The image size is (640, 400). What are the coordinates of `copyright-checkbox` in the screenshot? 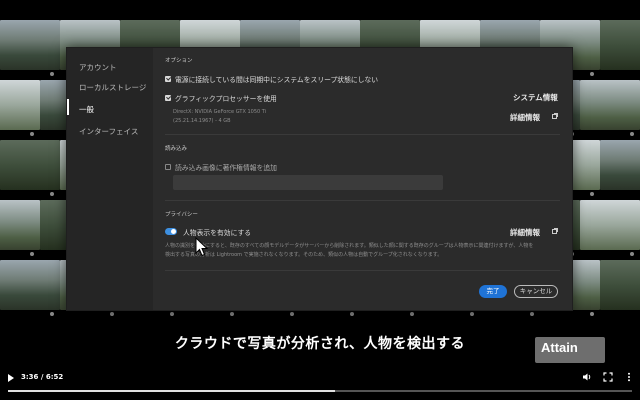 It's located at (168, 167).